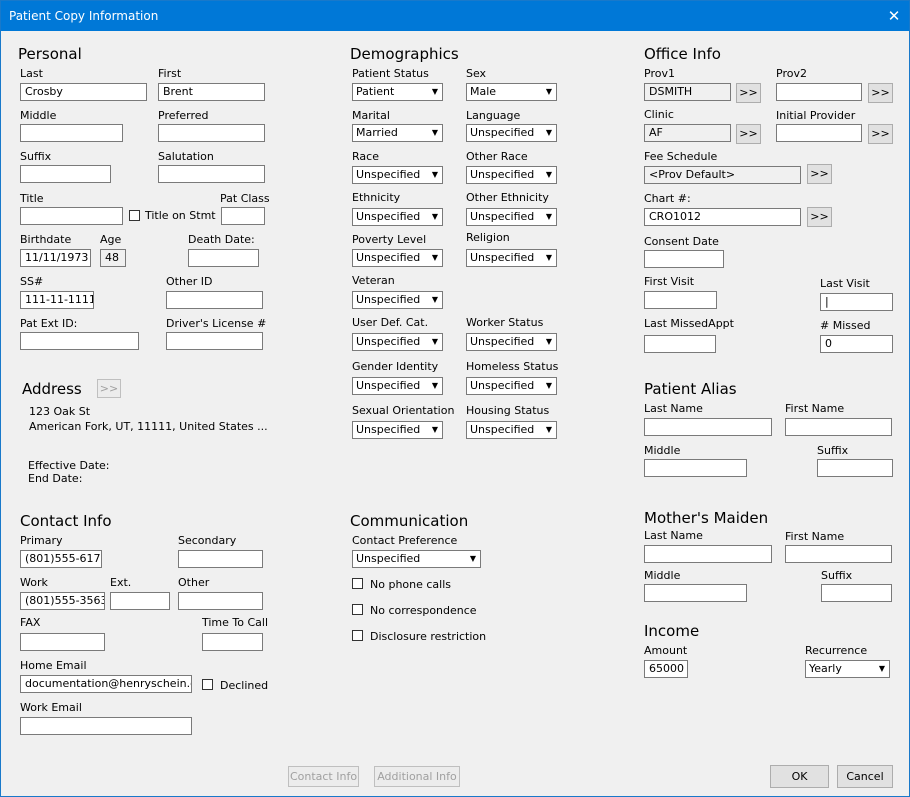 The width and height of the screenshot is (910, 797). What do you see at coordinates (69, 465) in the screenshot?
I see `effective-date-label: Effective Date:` at bounding box center [69, 465].